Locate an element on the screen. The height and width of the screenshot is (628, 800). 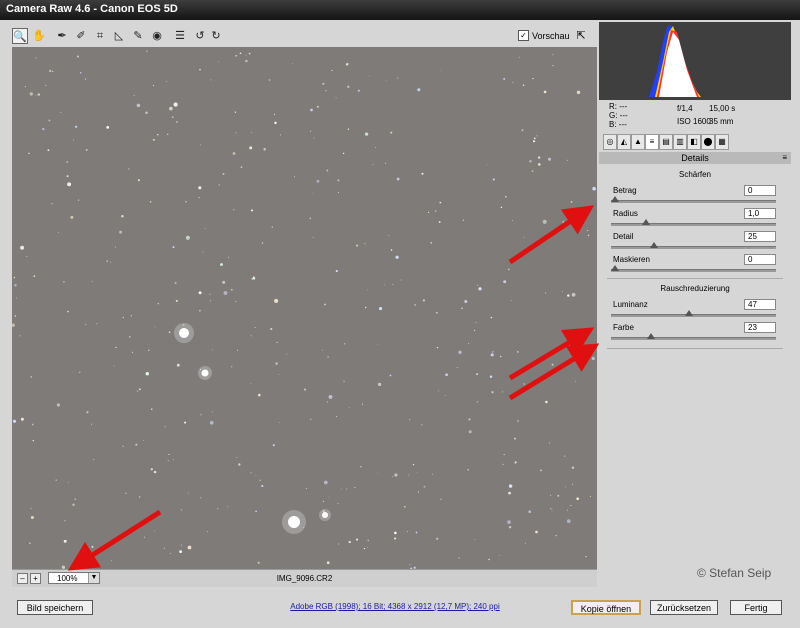
shutter-speed: 15,00 s is located at coordinates (722, 108).